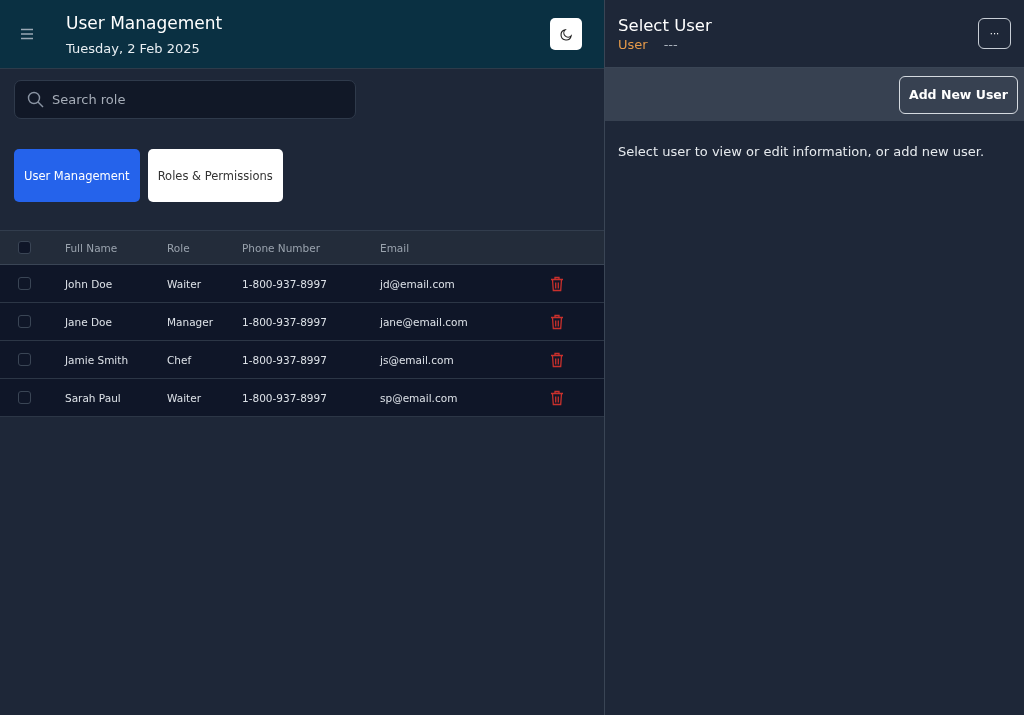 The width and height of the screenshot is (1024, 715). Describe the element at coordinates (133, 48) in the screenshot. I see `date-text: Tuesday, 2 Feb 2025` at that location.